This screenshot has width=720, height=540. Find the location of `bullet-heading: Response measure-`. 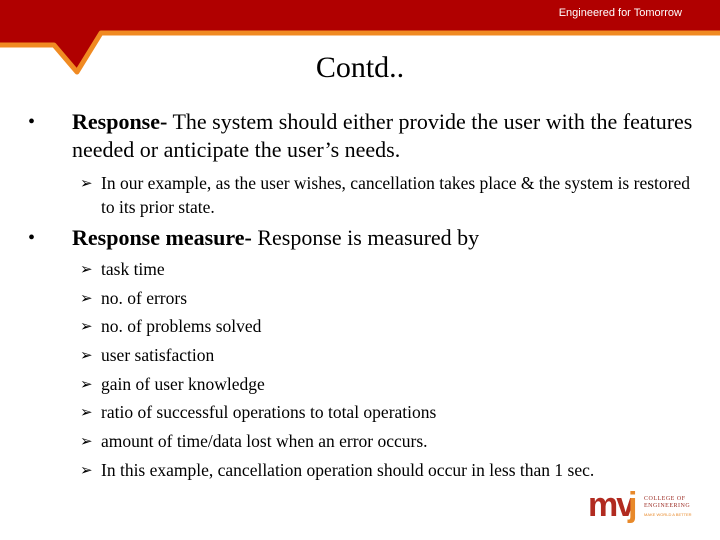

bullet-heading: Response measure- is located at coordinates (162, 237).